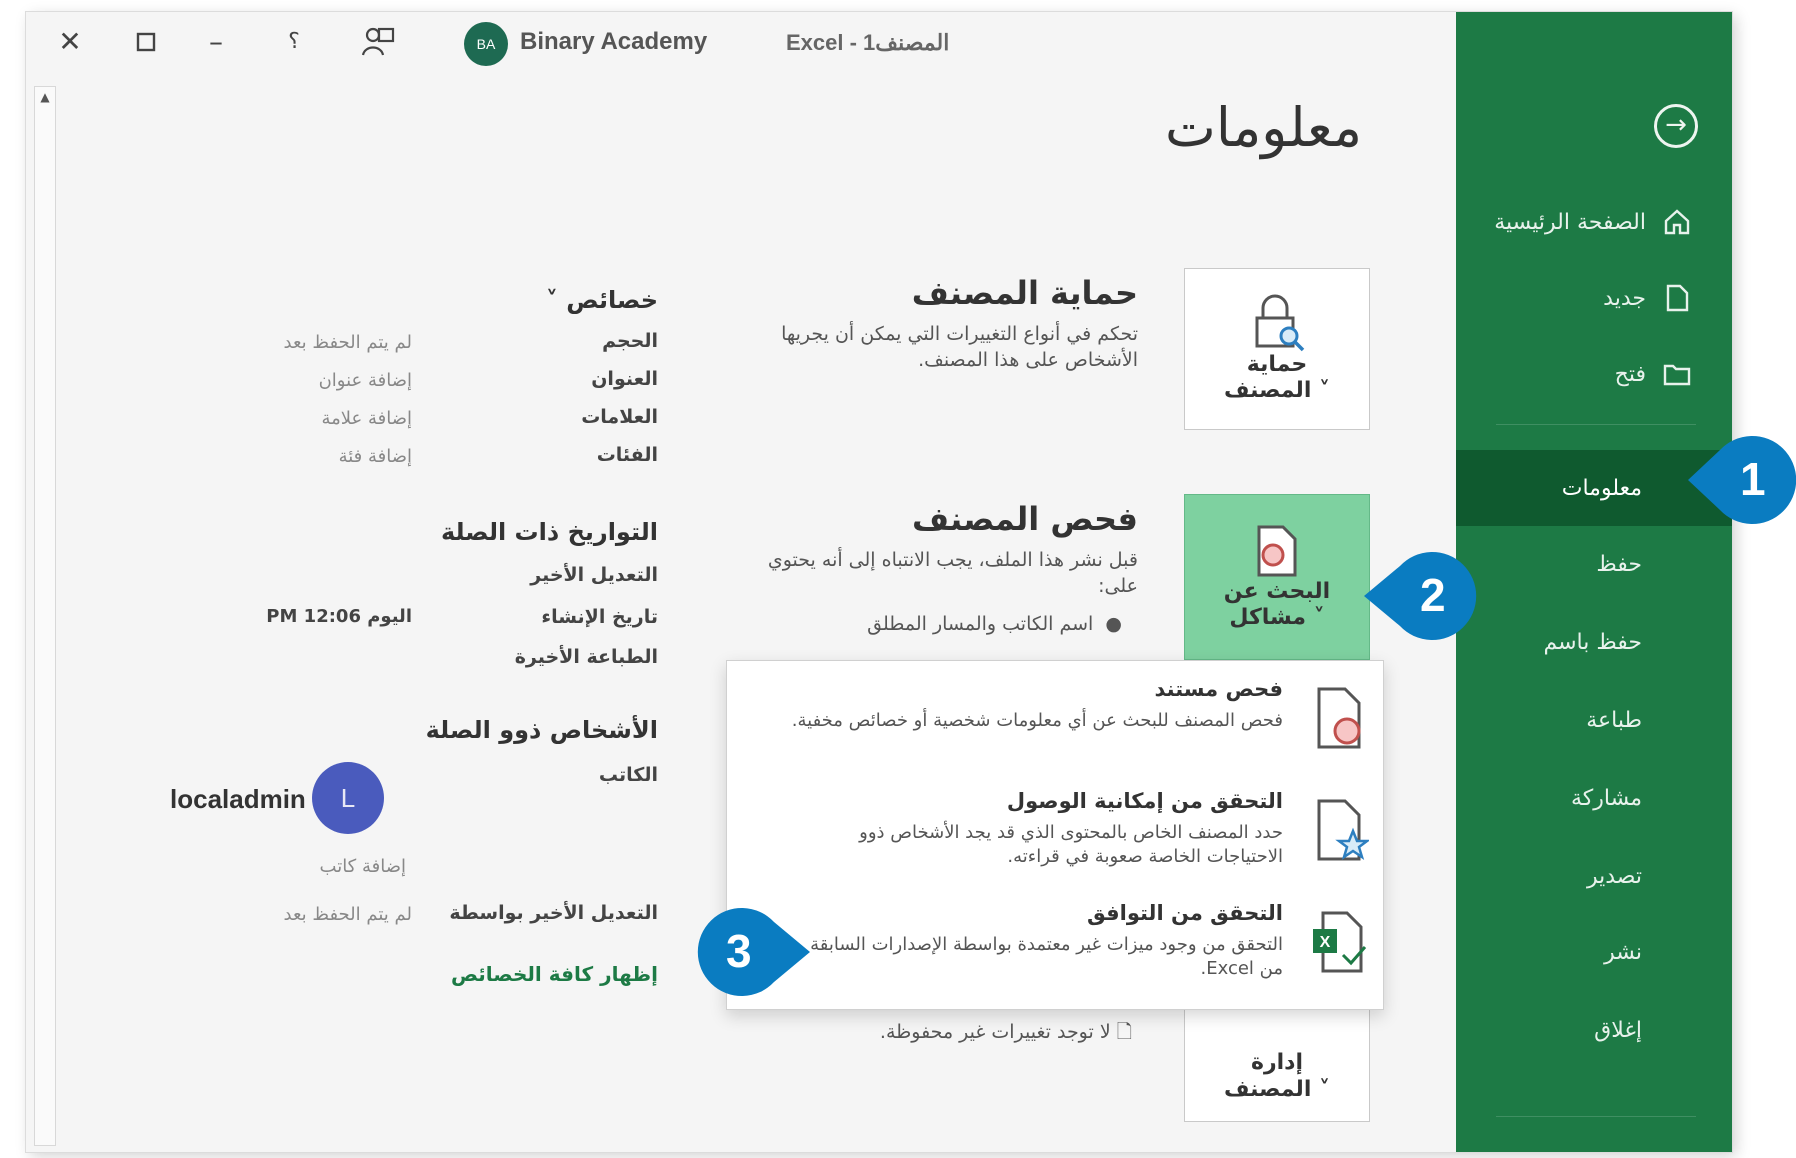  Describe the element at coordinates (741, 40) in the screenshot. I see `title-bar: ✕ – ؟ BA Binary Academy Excel - المصنف1` at that location.